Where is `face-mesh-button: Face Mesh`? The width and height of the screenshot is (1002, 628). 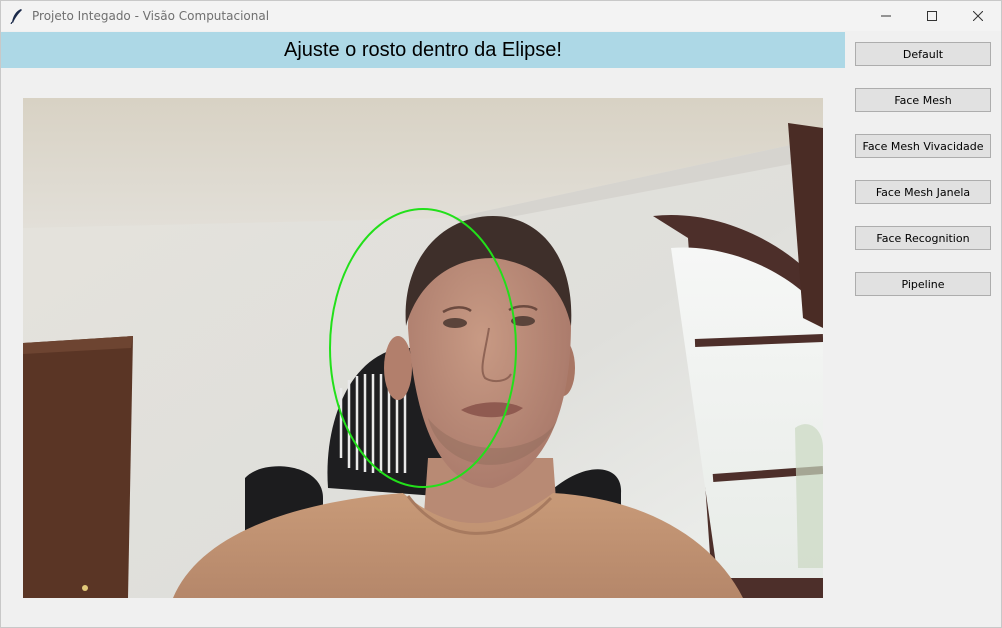
face-mesh-button: Face Mesh is located at coordinates (923, 100).